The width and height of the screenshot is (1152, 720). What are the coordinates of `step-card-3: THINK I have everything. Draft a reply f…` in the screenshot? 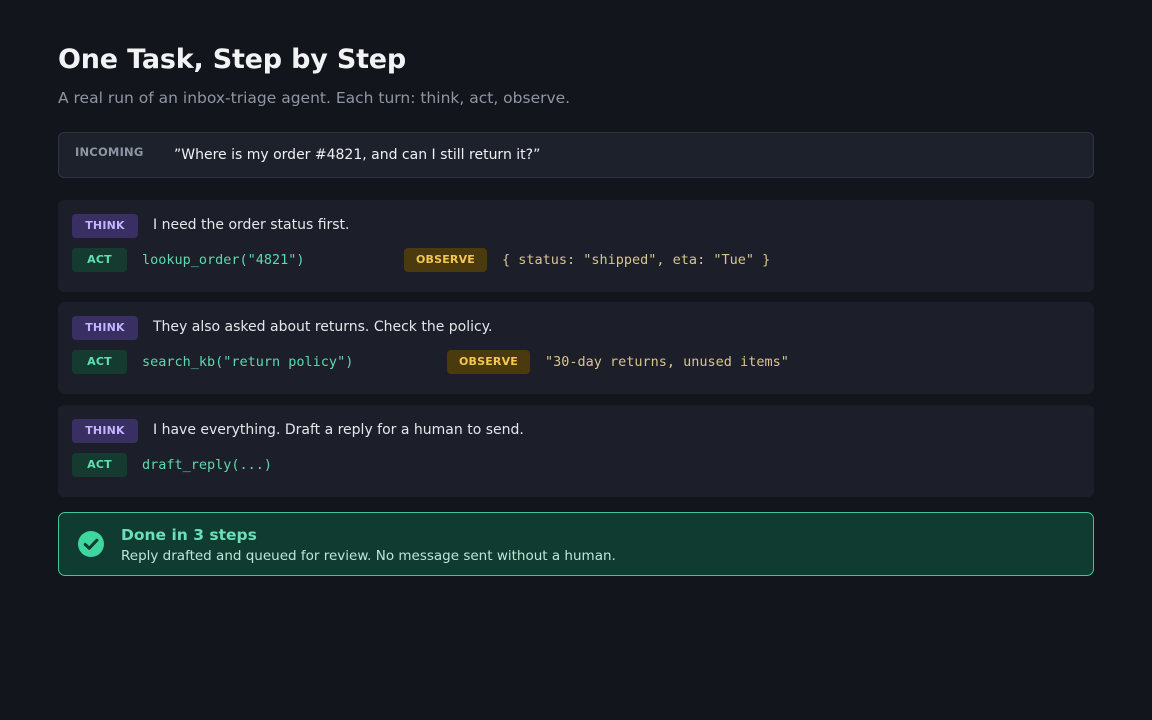 It's located at (576, 451).